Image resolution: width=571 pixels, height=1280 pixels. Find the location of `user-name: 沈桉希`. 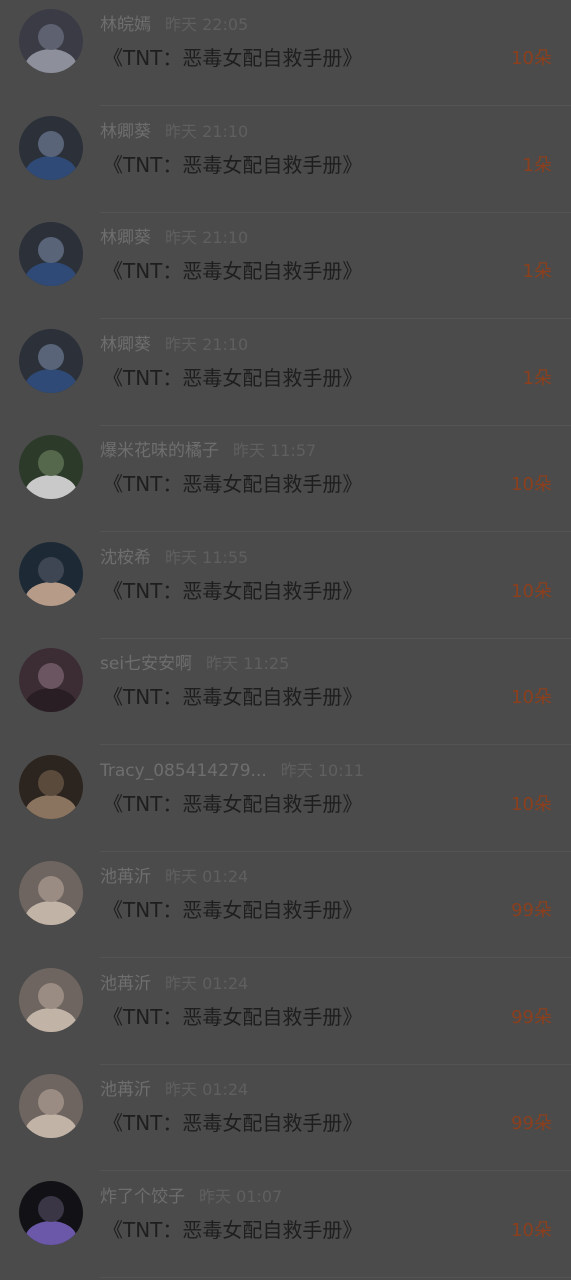

user-name: 沈桉希 is located at coordinates (125, 558).